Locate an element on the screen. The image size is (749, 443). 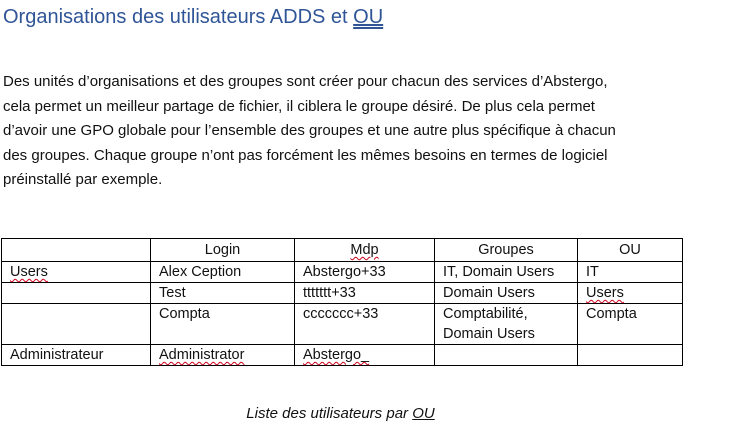
cell-login-text: Test is located at coordinates (172, 293).